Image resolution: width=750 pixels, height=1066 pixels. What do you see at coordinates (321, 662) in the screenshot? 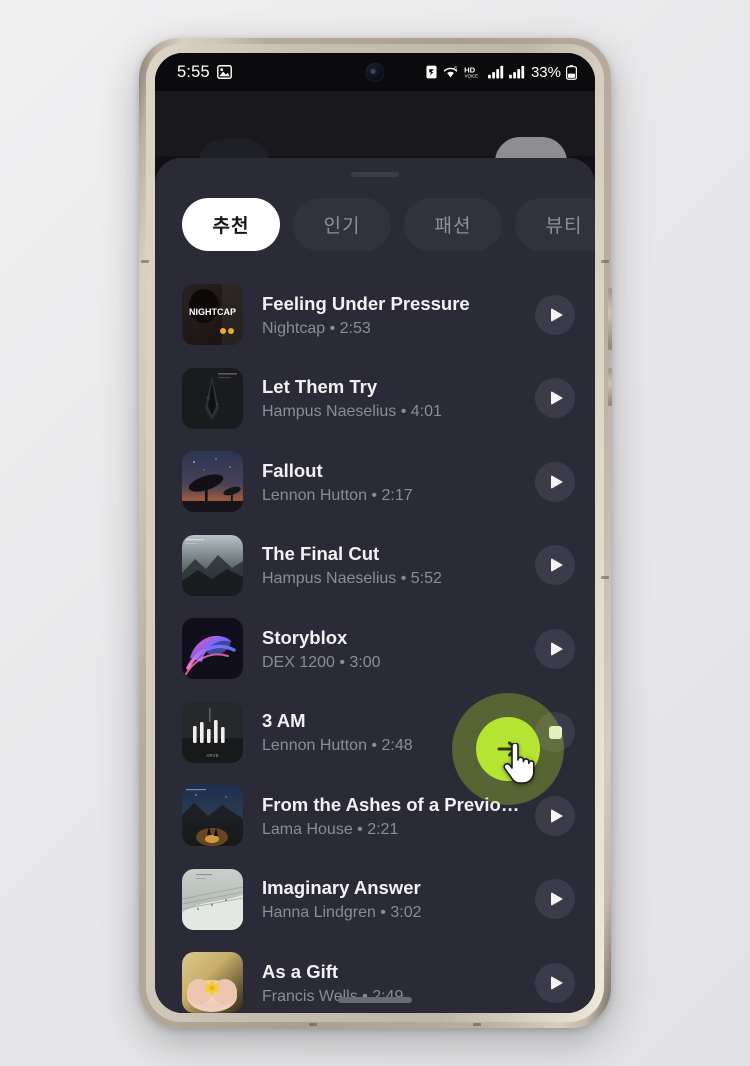
I see `track-subtitle: DEX 1200 • 3:00` at bounding box center [321, 662].